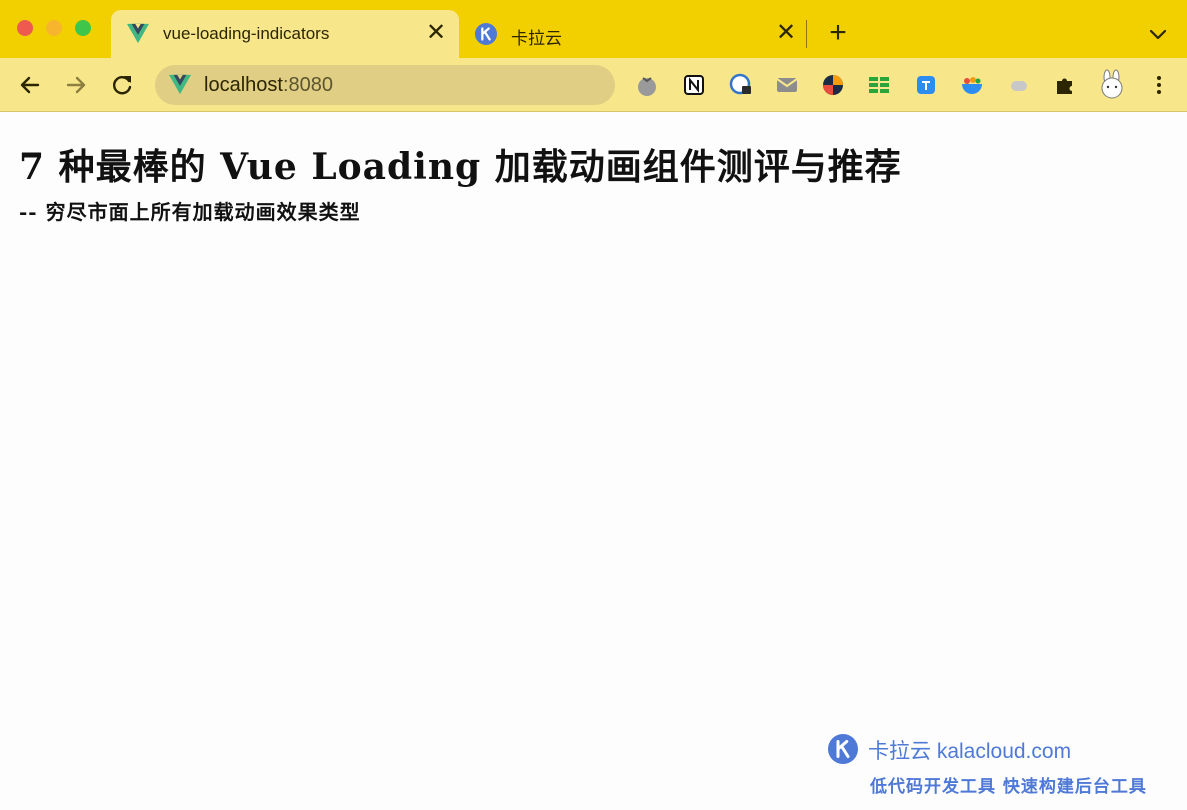  I want to click on cloud-icon, so click(1019, 85).